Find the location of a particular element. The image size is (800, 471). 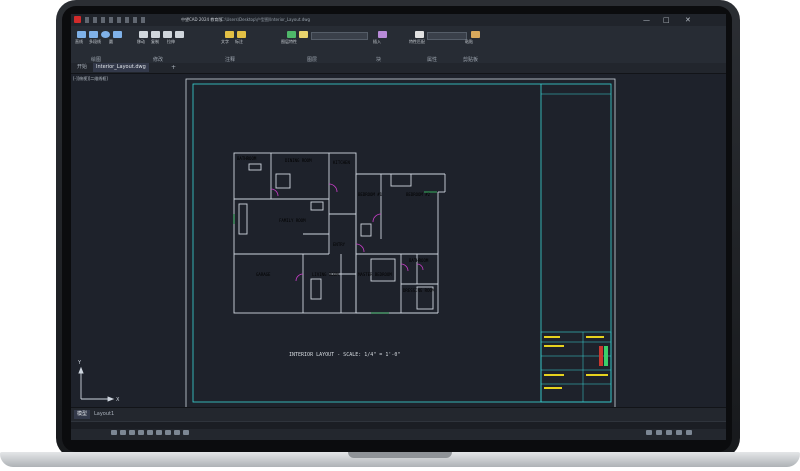

transparency-toggle-icon is located at coordinates (177, 432).